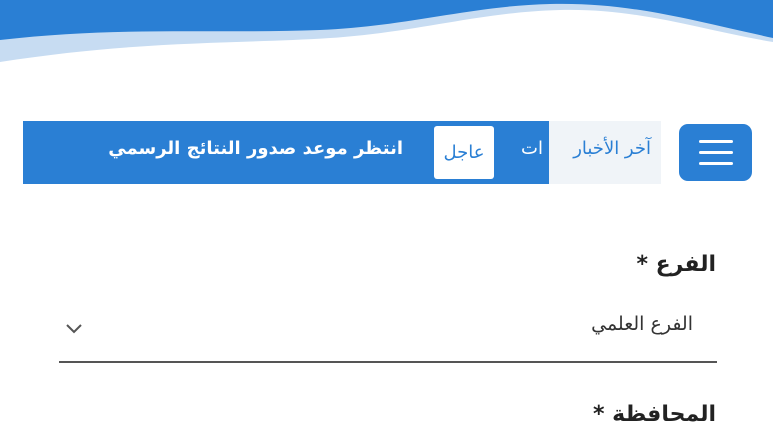 This screenshot has width=773, height=435. What do you see at coordinates (388, 333) in the screenshot?
I see `branch-select: الفرع العلمي` at bounding box center [388, 333].